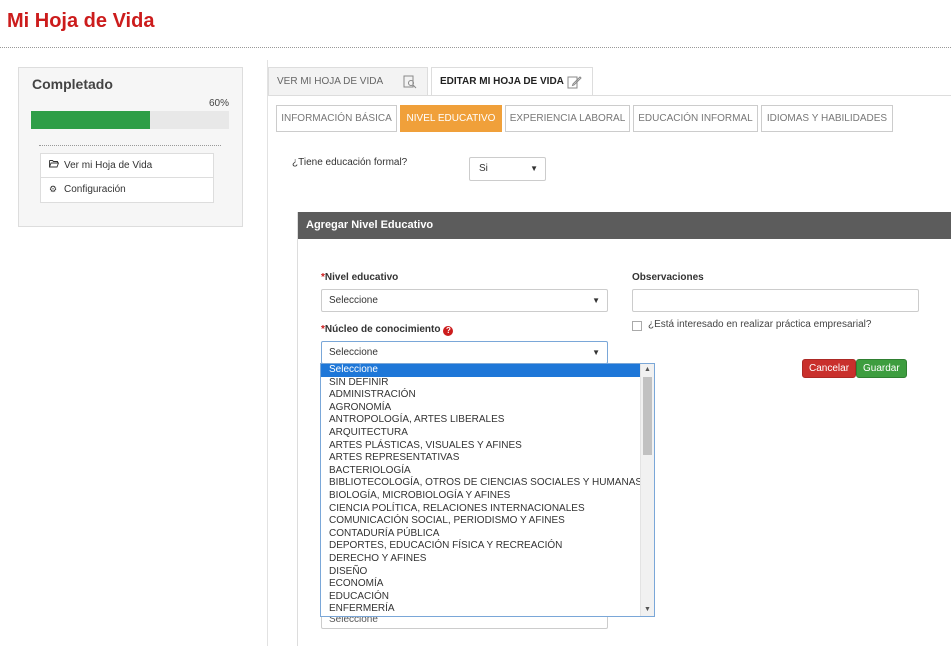  Describe the element at coordinates (127, 190) in the screenshot. I see `sidebar-item-configuracion: ⚙ Configuración` at that location.